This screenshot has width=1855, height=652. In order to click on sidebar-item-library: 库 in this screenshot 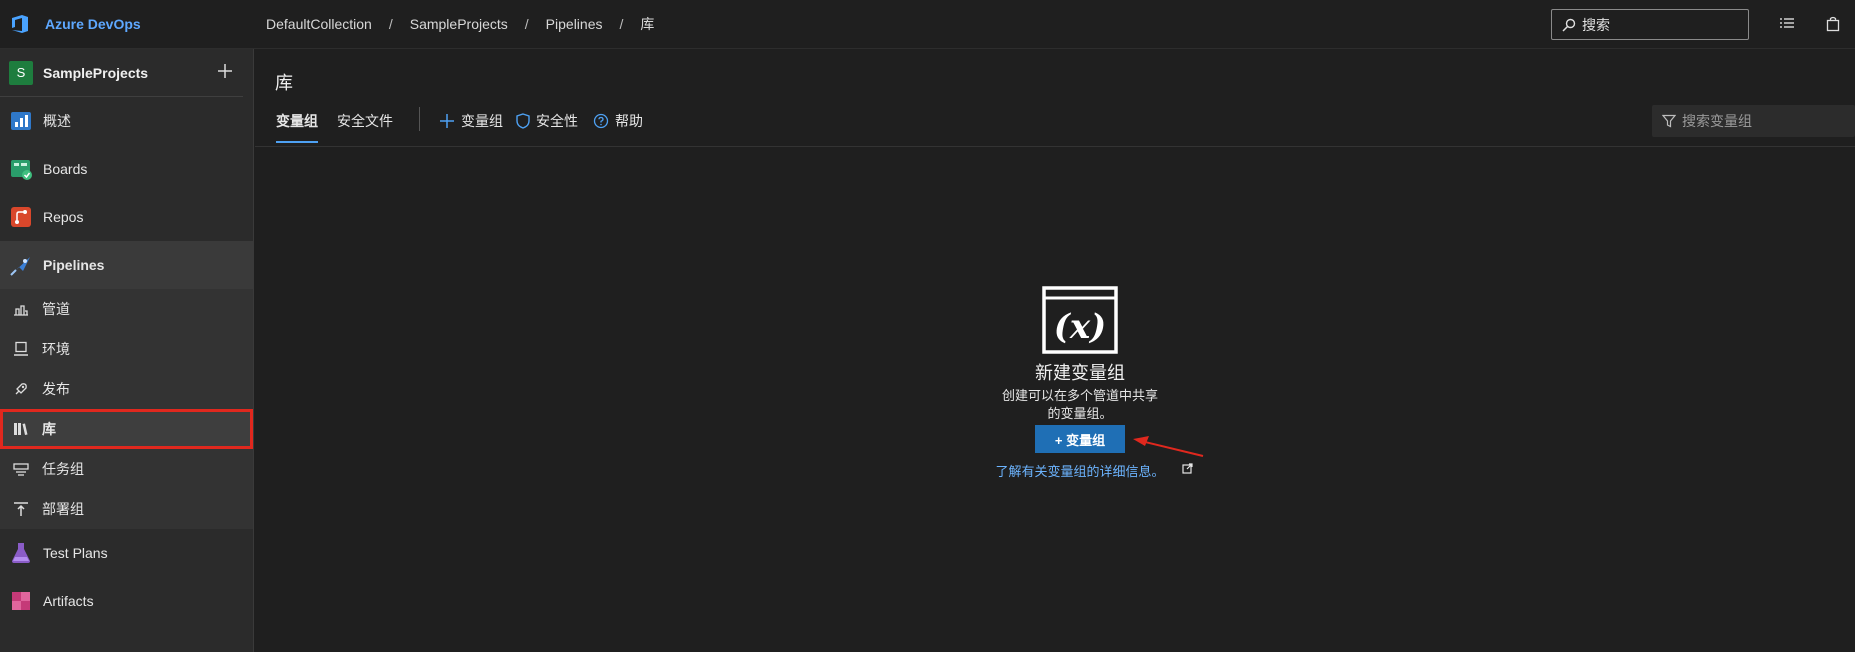, I will do `click(126, 429)`.